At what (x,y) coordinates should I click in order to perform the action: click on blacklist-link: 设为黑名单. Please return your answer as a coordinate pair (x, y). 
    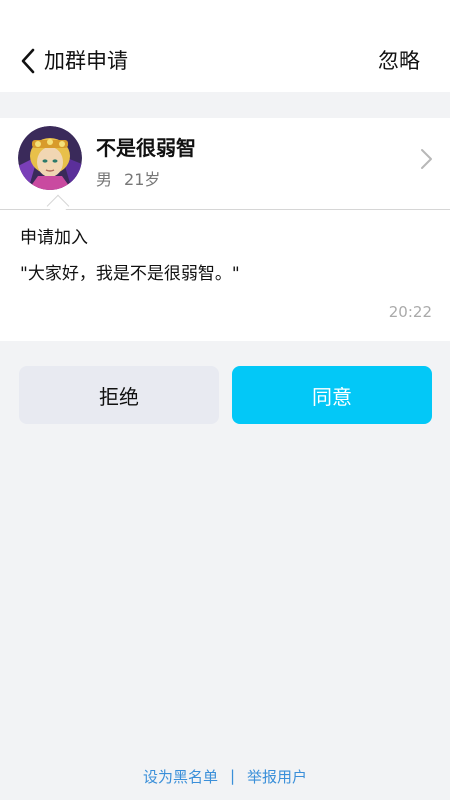
    Looking at the image, I should click on (180, 776).